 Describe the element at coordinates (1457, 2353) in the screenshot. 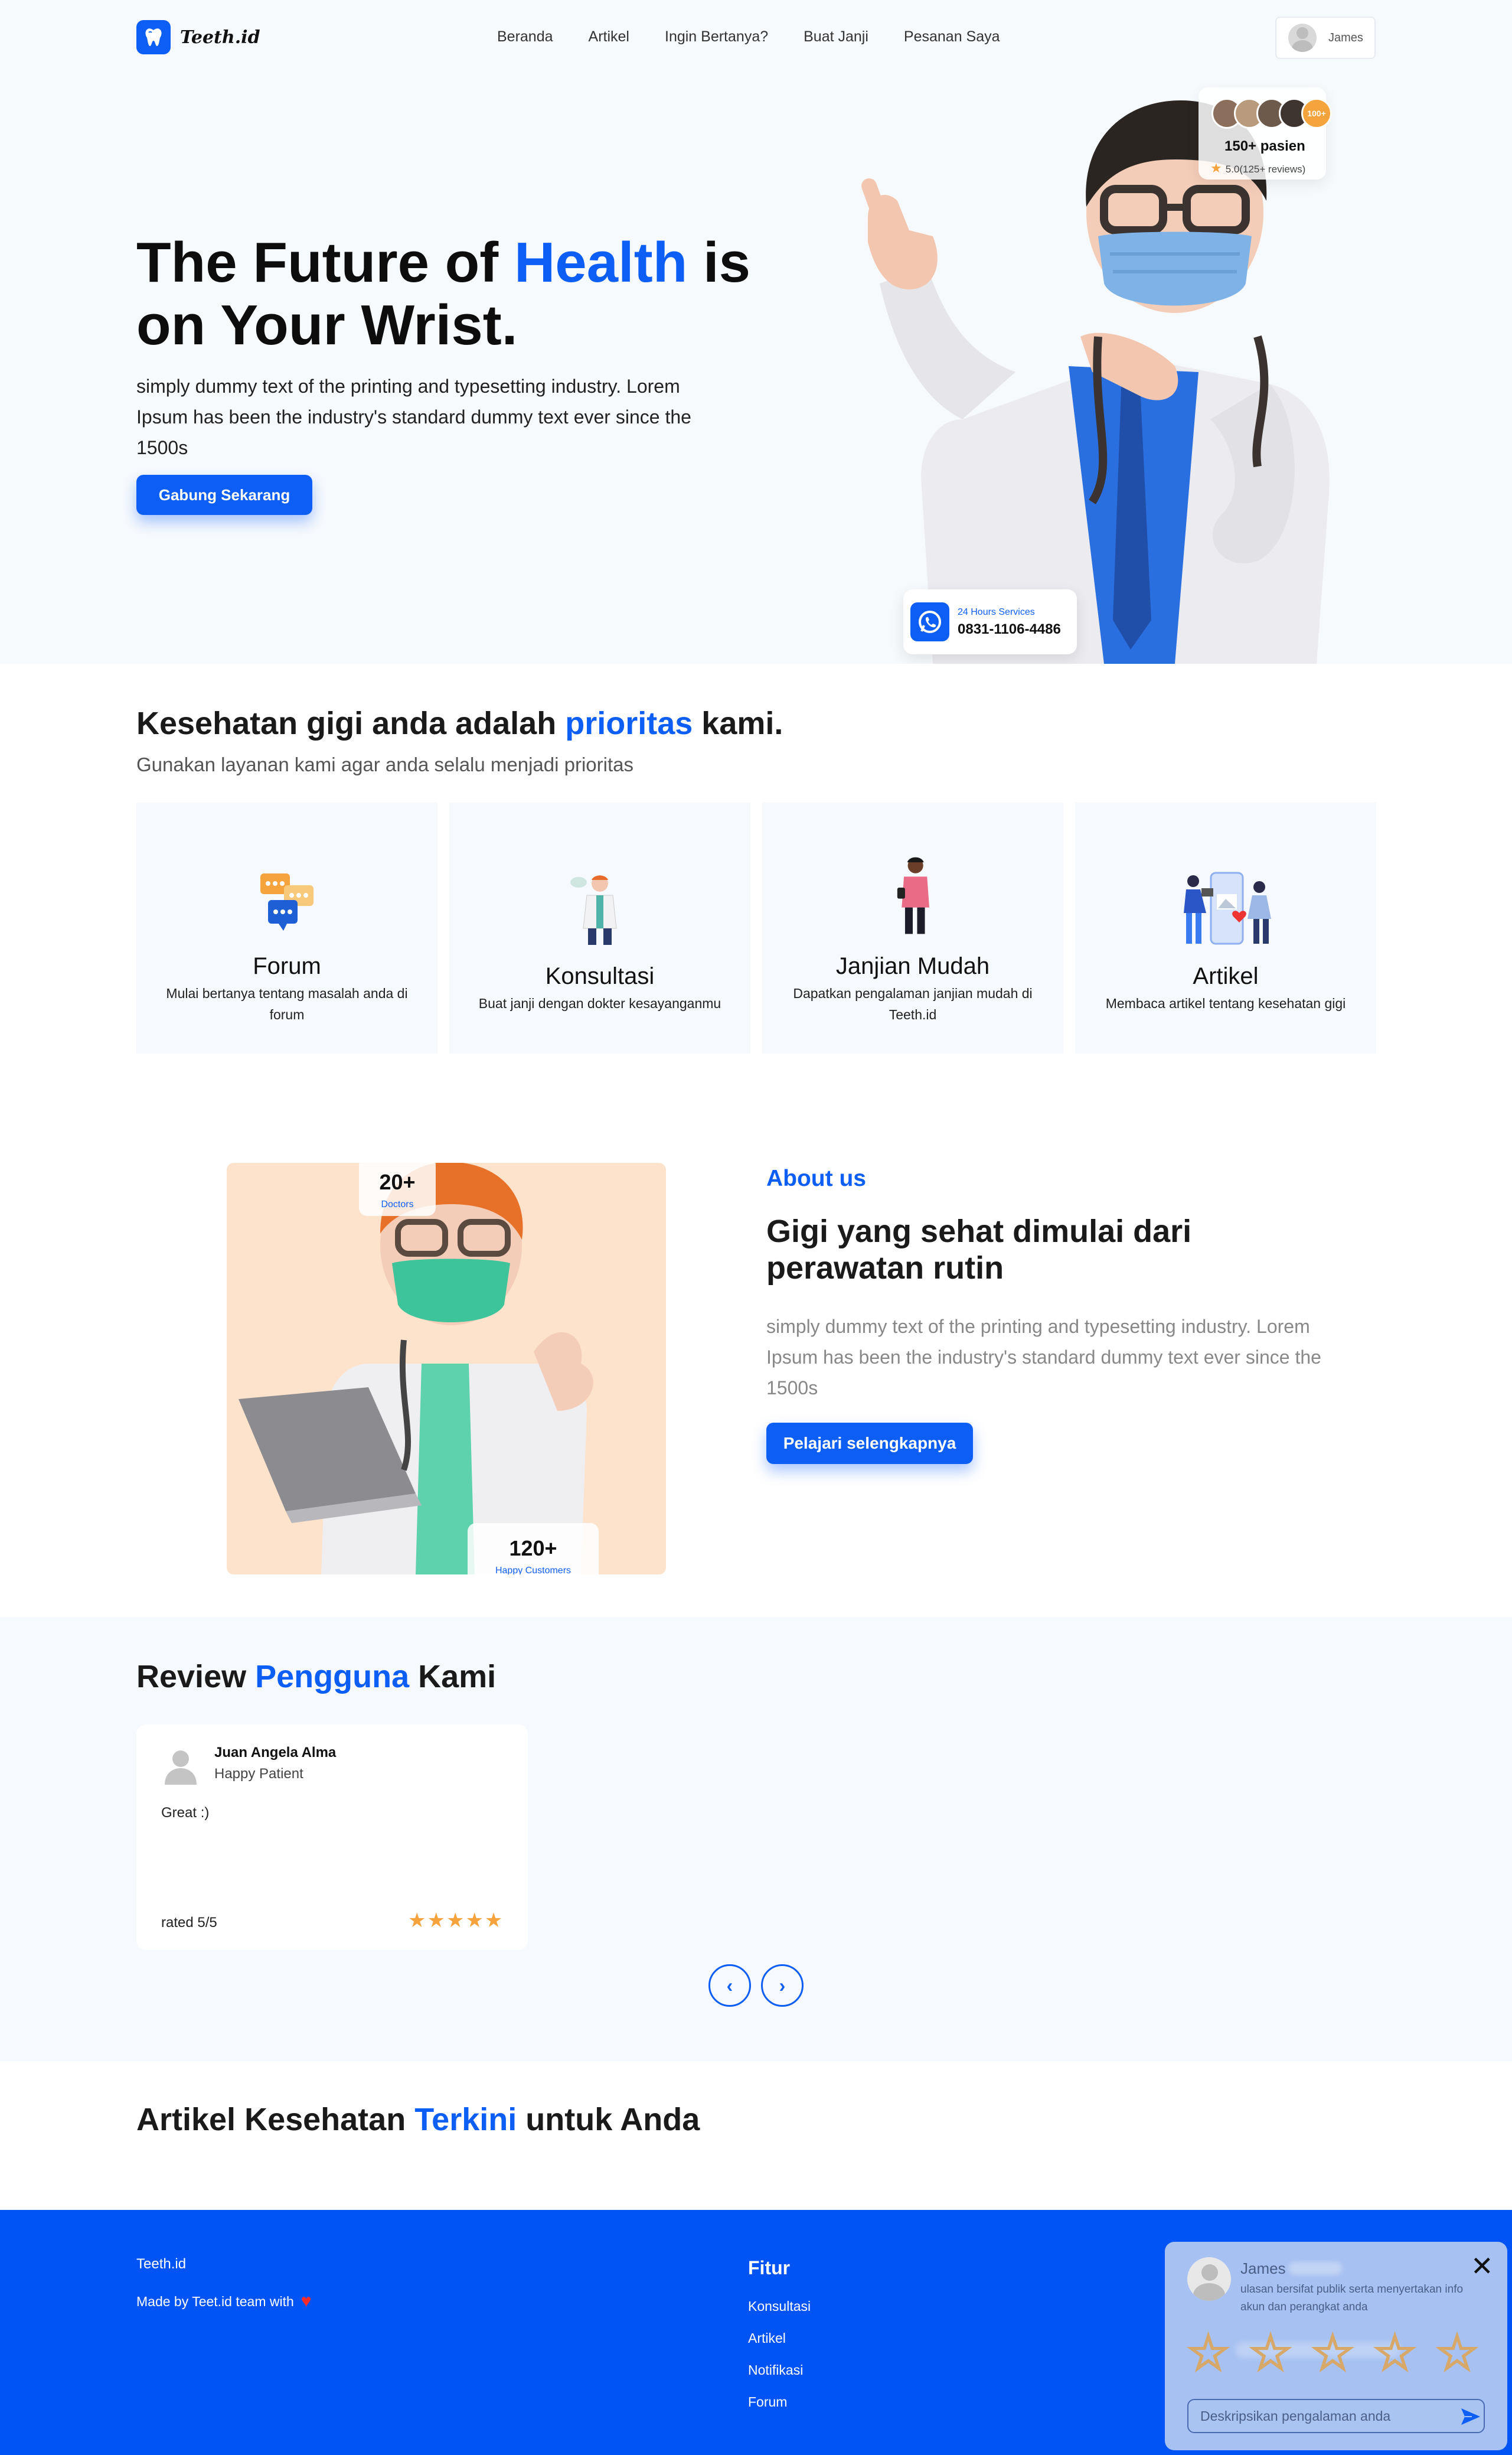

I see `star-5-icon: ☆` at that location.